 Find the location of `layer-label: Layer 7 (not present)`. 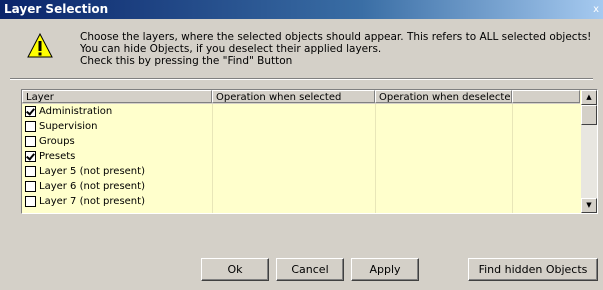

layer-label: Layer 7 (not present) is located at coordinates (92, 201).